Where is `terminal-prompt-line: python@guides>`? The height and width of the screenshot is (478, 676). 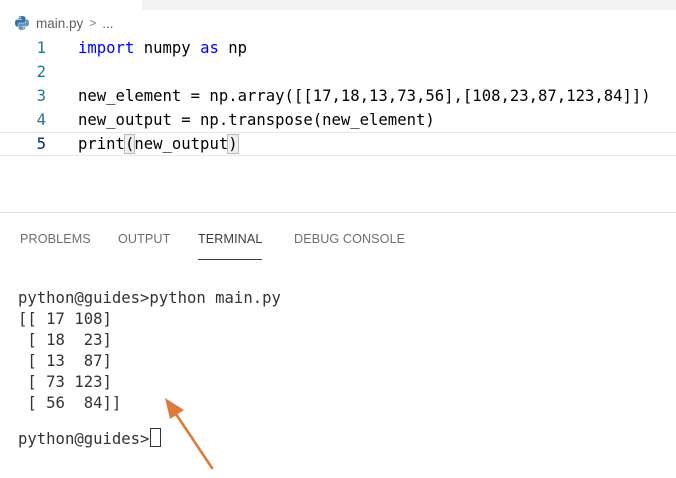
terminal-prompt-line: python@guides> is located at coordinates (90, 438).